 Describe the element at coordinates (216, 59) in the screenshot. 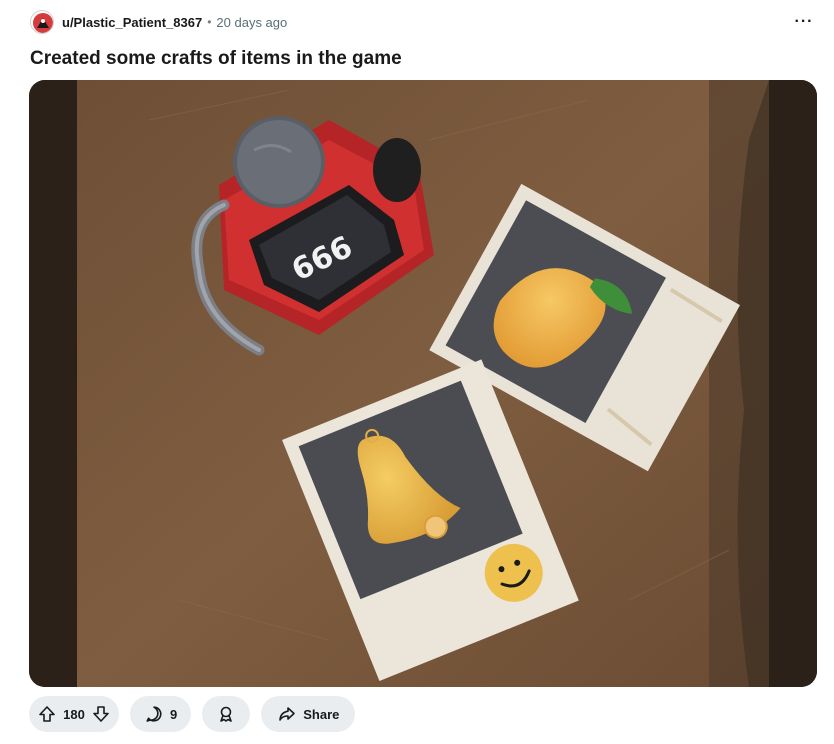

I see `post-title: Created some crafts of items in the game` at that location.